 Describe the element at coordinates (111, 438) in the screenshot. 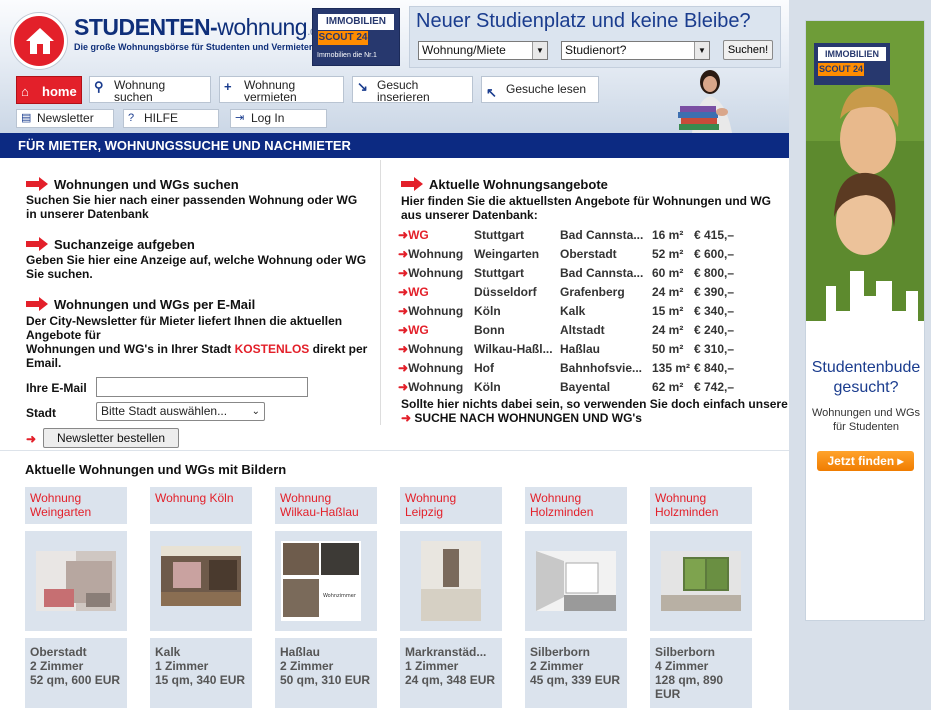

I see `newsletter-order-button: Newsletter bestellen` at that location.